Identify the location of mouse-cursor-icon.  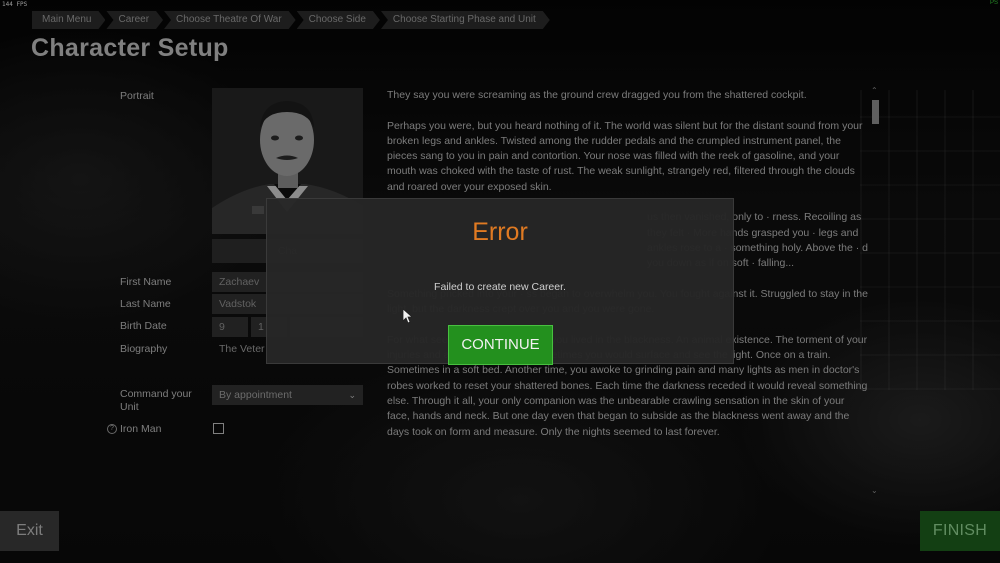
(407, 316).